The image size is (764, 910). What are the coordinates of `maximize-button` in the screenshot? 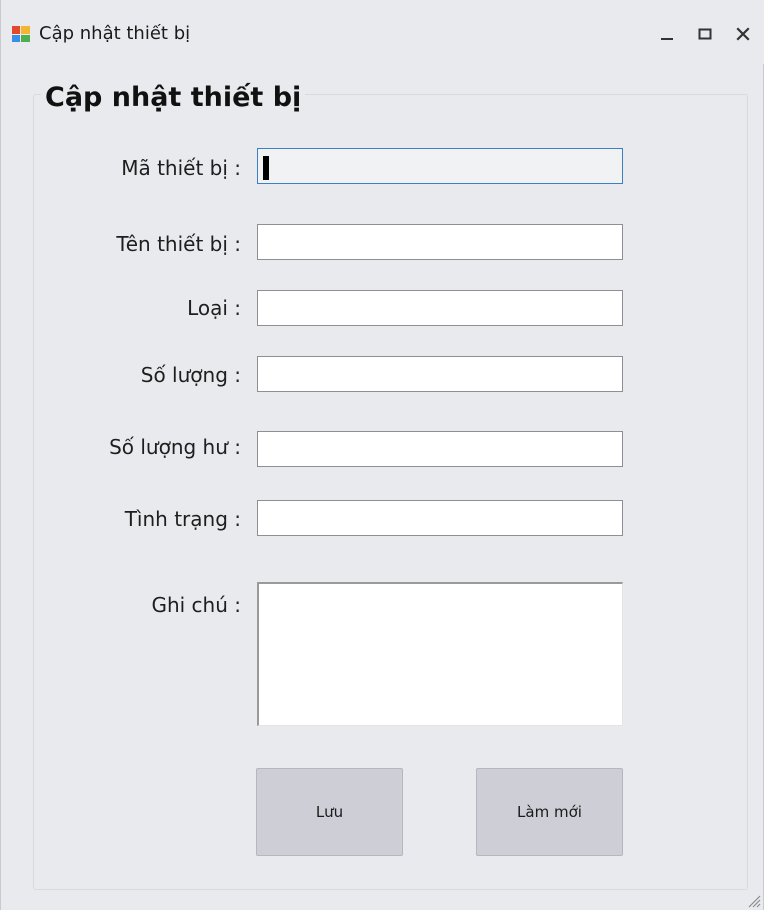 It's located at (705, 34).